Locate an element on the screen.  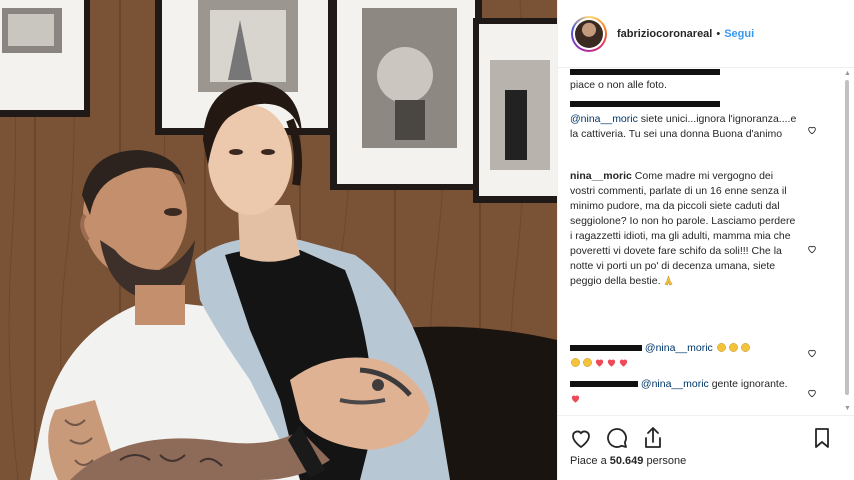
comment-text: gente ignorante. is located at coordinates (748, 384).